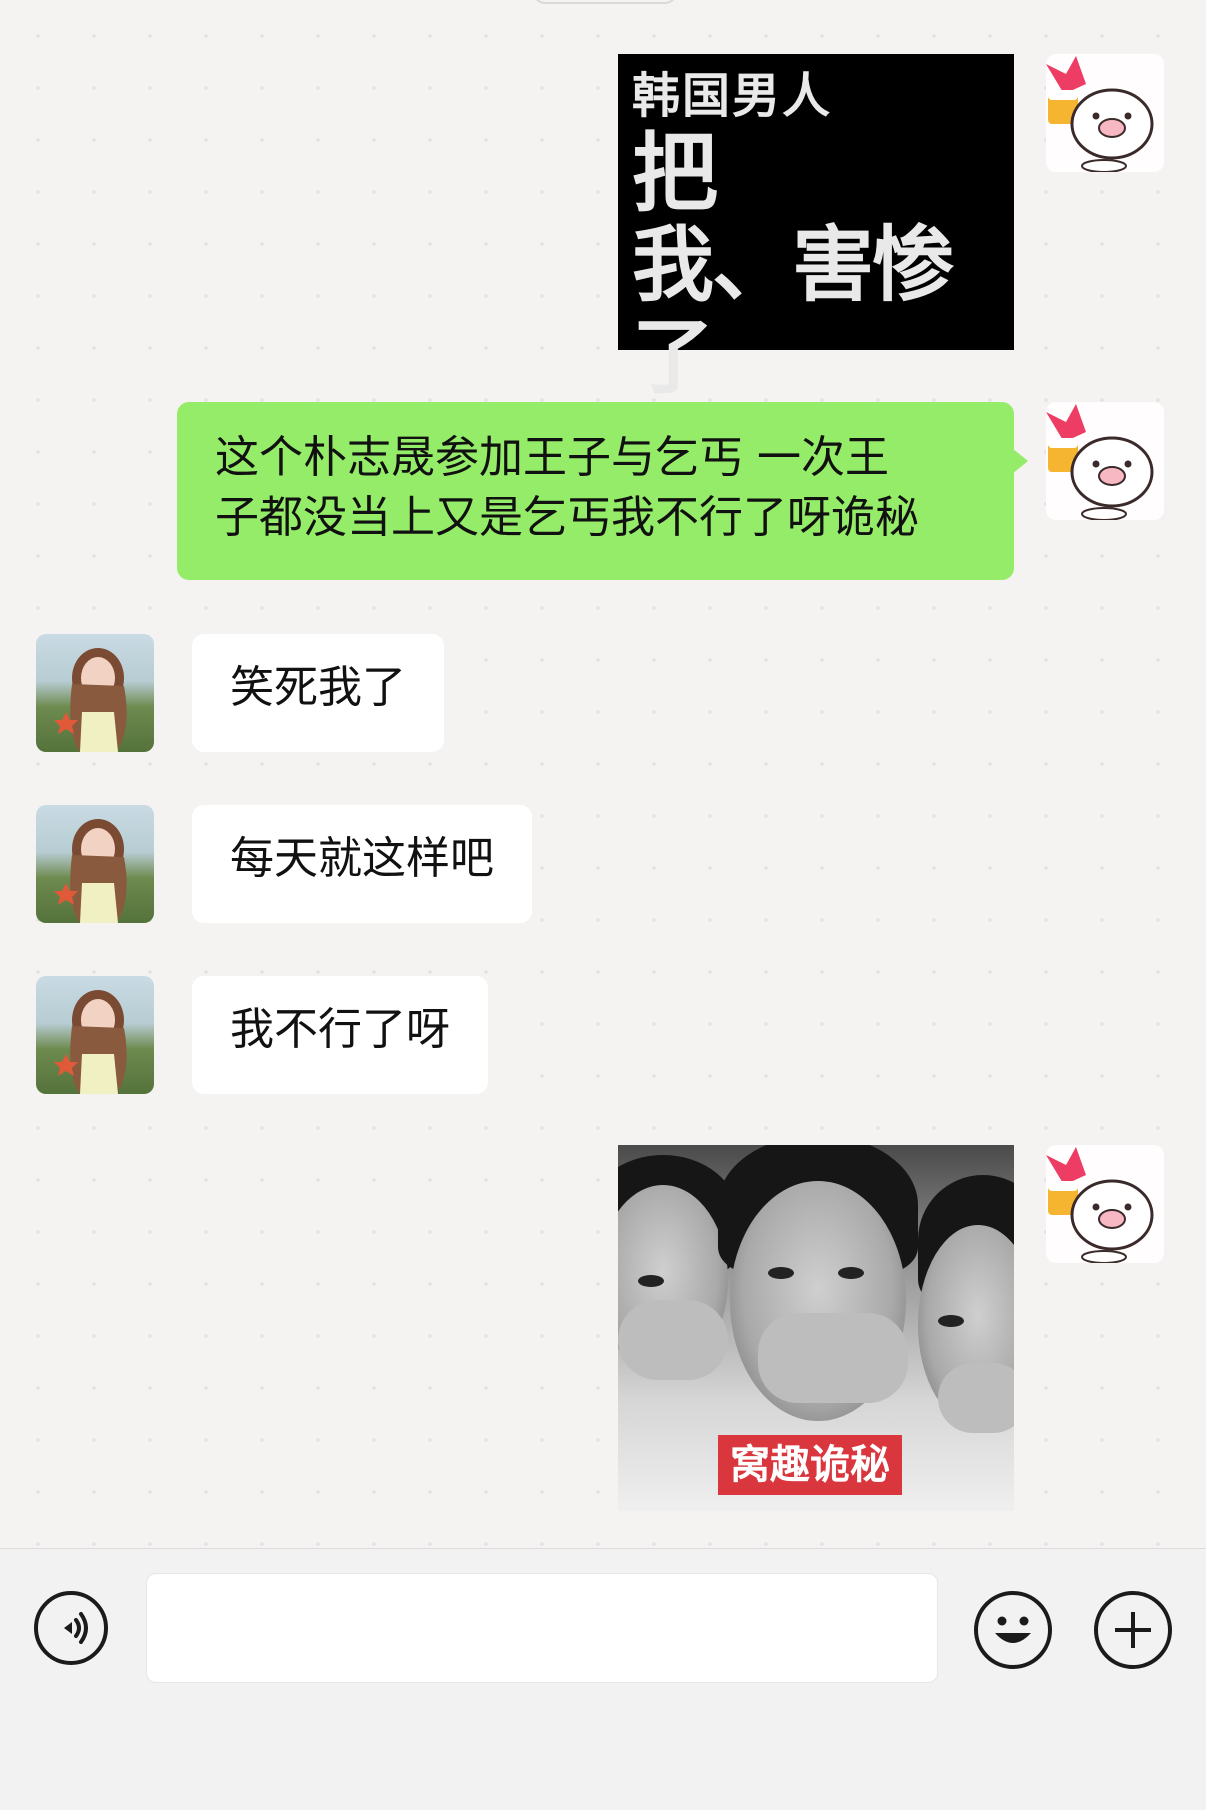  Describe the element at coordinates (318, 687) in the screenshot. I see `message-text: 笑死我了` at that location.